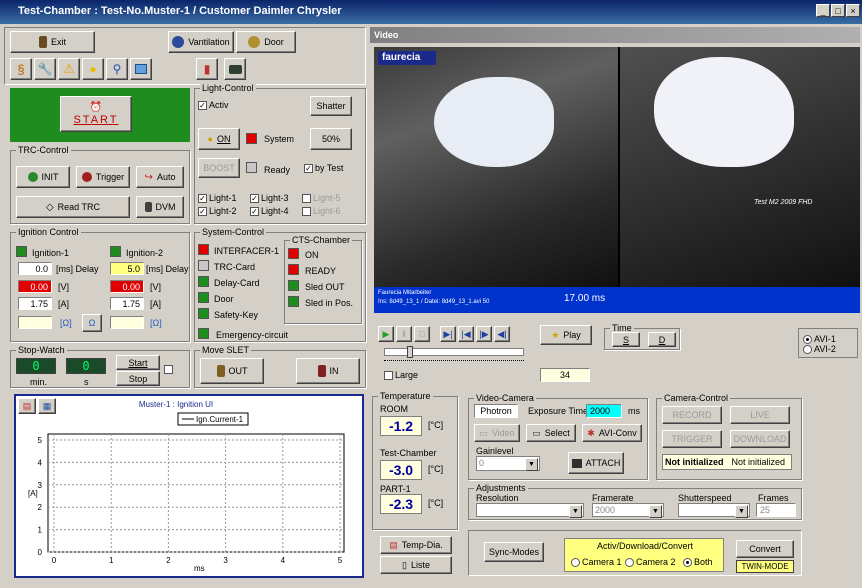 The image size is (862, 588). I want to click on door-label: Door, so click(274, 42).